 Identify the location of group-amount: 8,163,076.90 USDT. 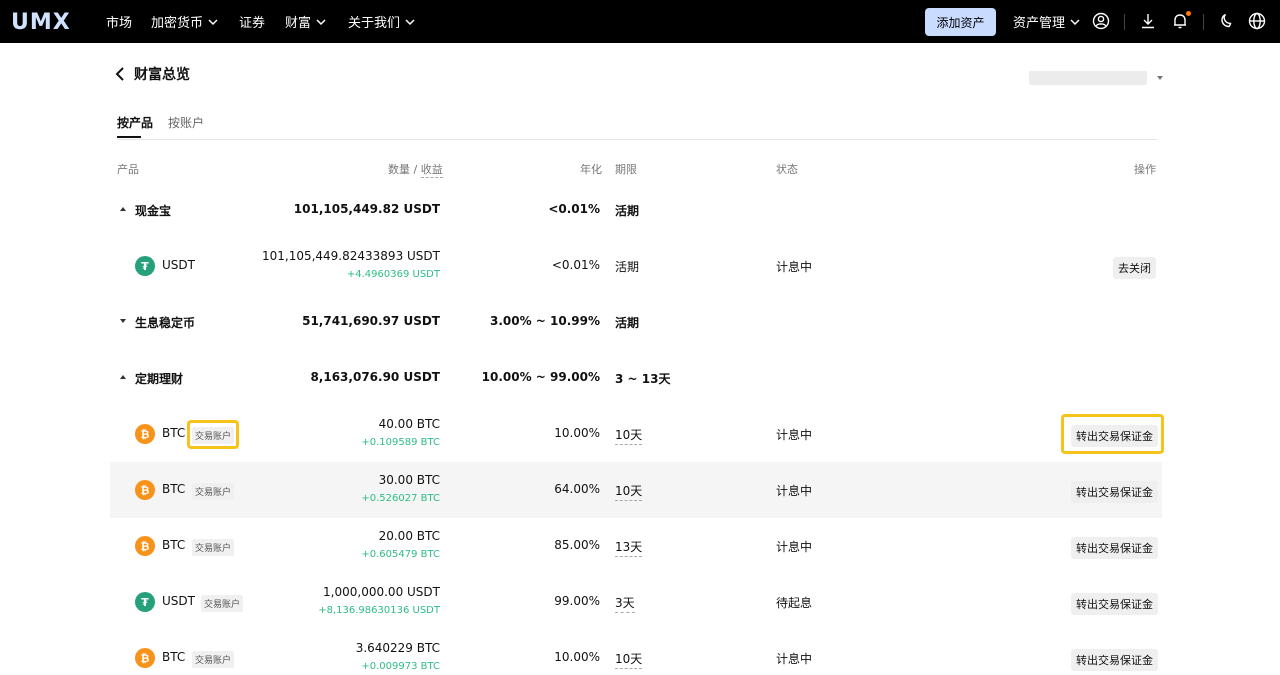
(375, 377).